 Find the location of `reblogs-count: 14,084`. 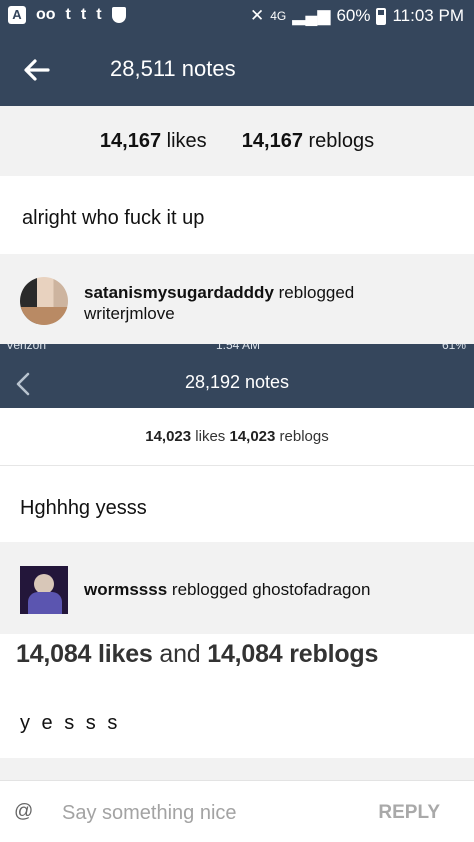

reblogs-count: 14,084 is located at coordinates (245, 654).